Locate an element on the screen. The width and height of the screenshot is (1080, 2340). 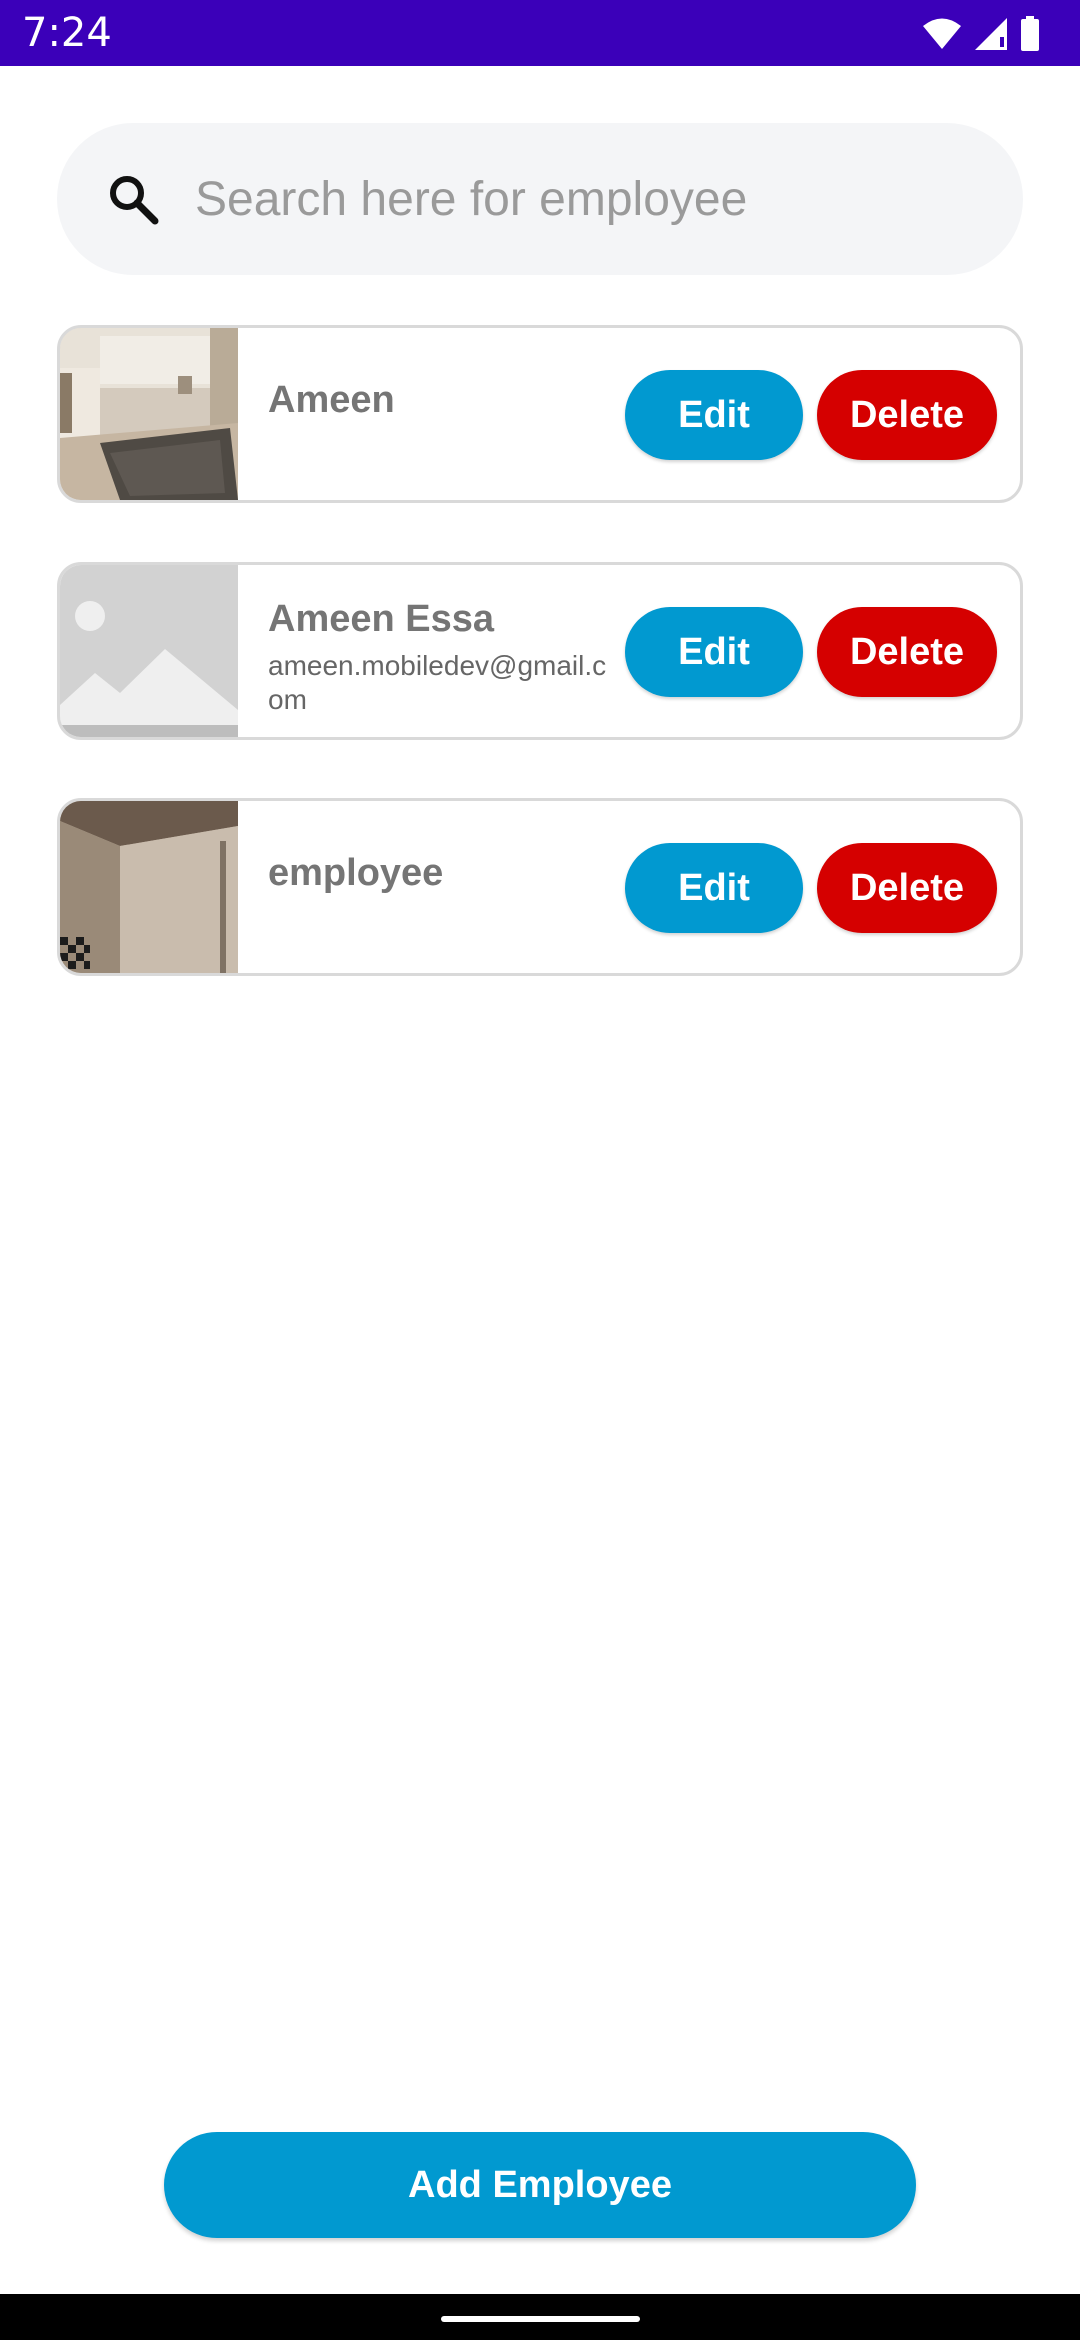
image-placeholder-icon is located at coordinates (149, 651).